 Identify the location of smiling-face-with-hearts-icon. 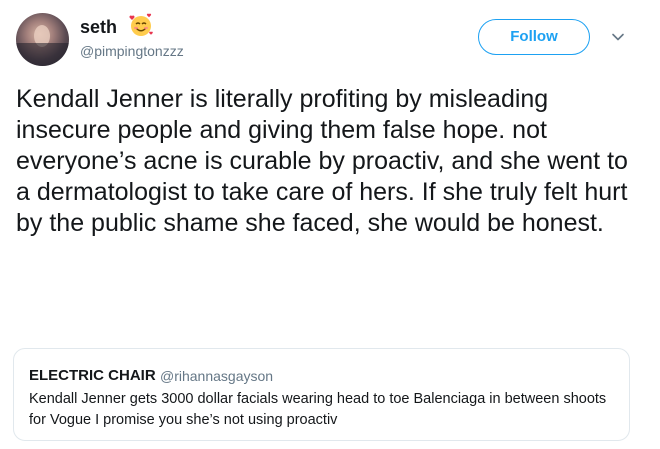
(141, 24).